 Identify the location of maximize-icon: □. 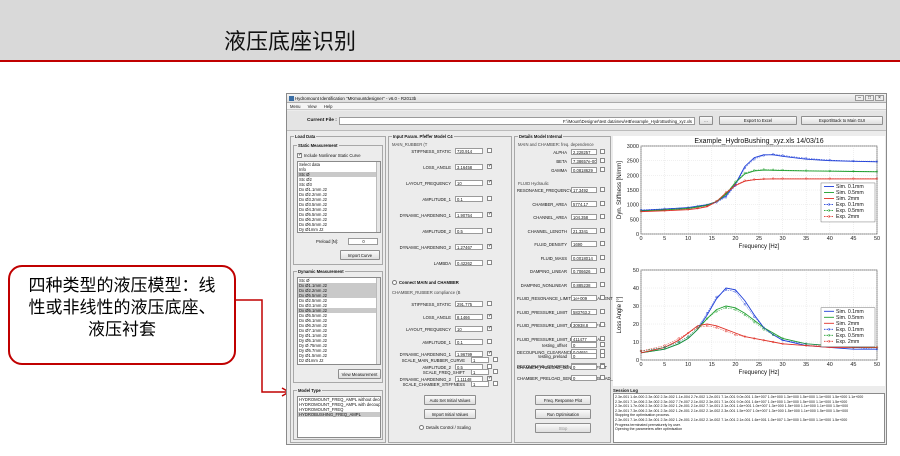
(869, 98).